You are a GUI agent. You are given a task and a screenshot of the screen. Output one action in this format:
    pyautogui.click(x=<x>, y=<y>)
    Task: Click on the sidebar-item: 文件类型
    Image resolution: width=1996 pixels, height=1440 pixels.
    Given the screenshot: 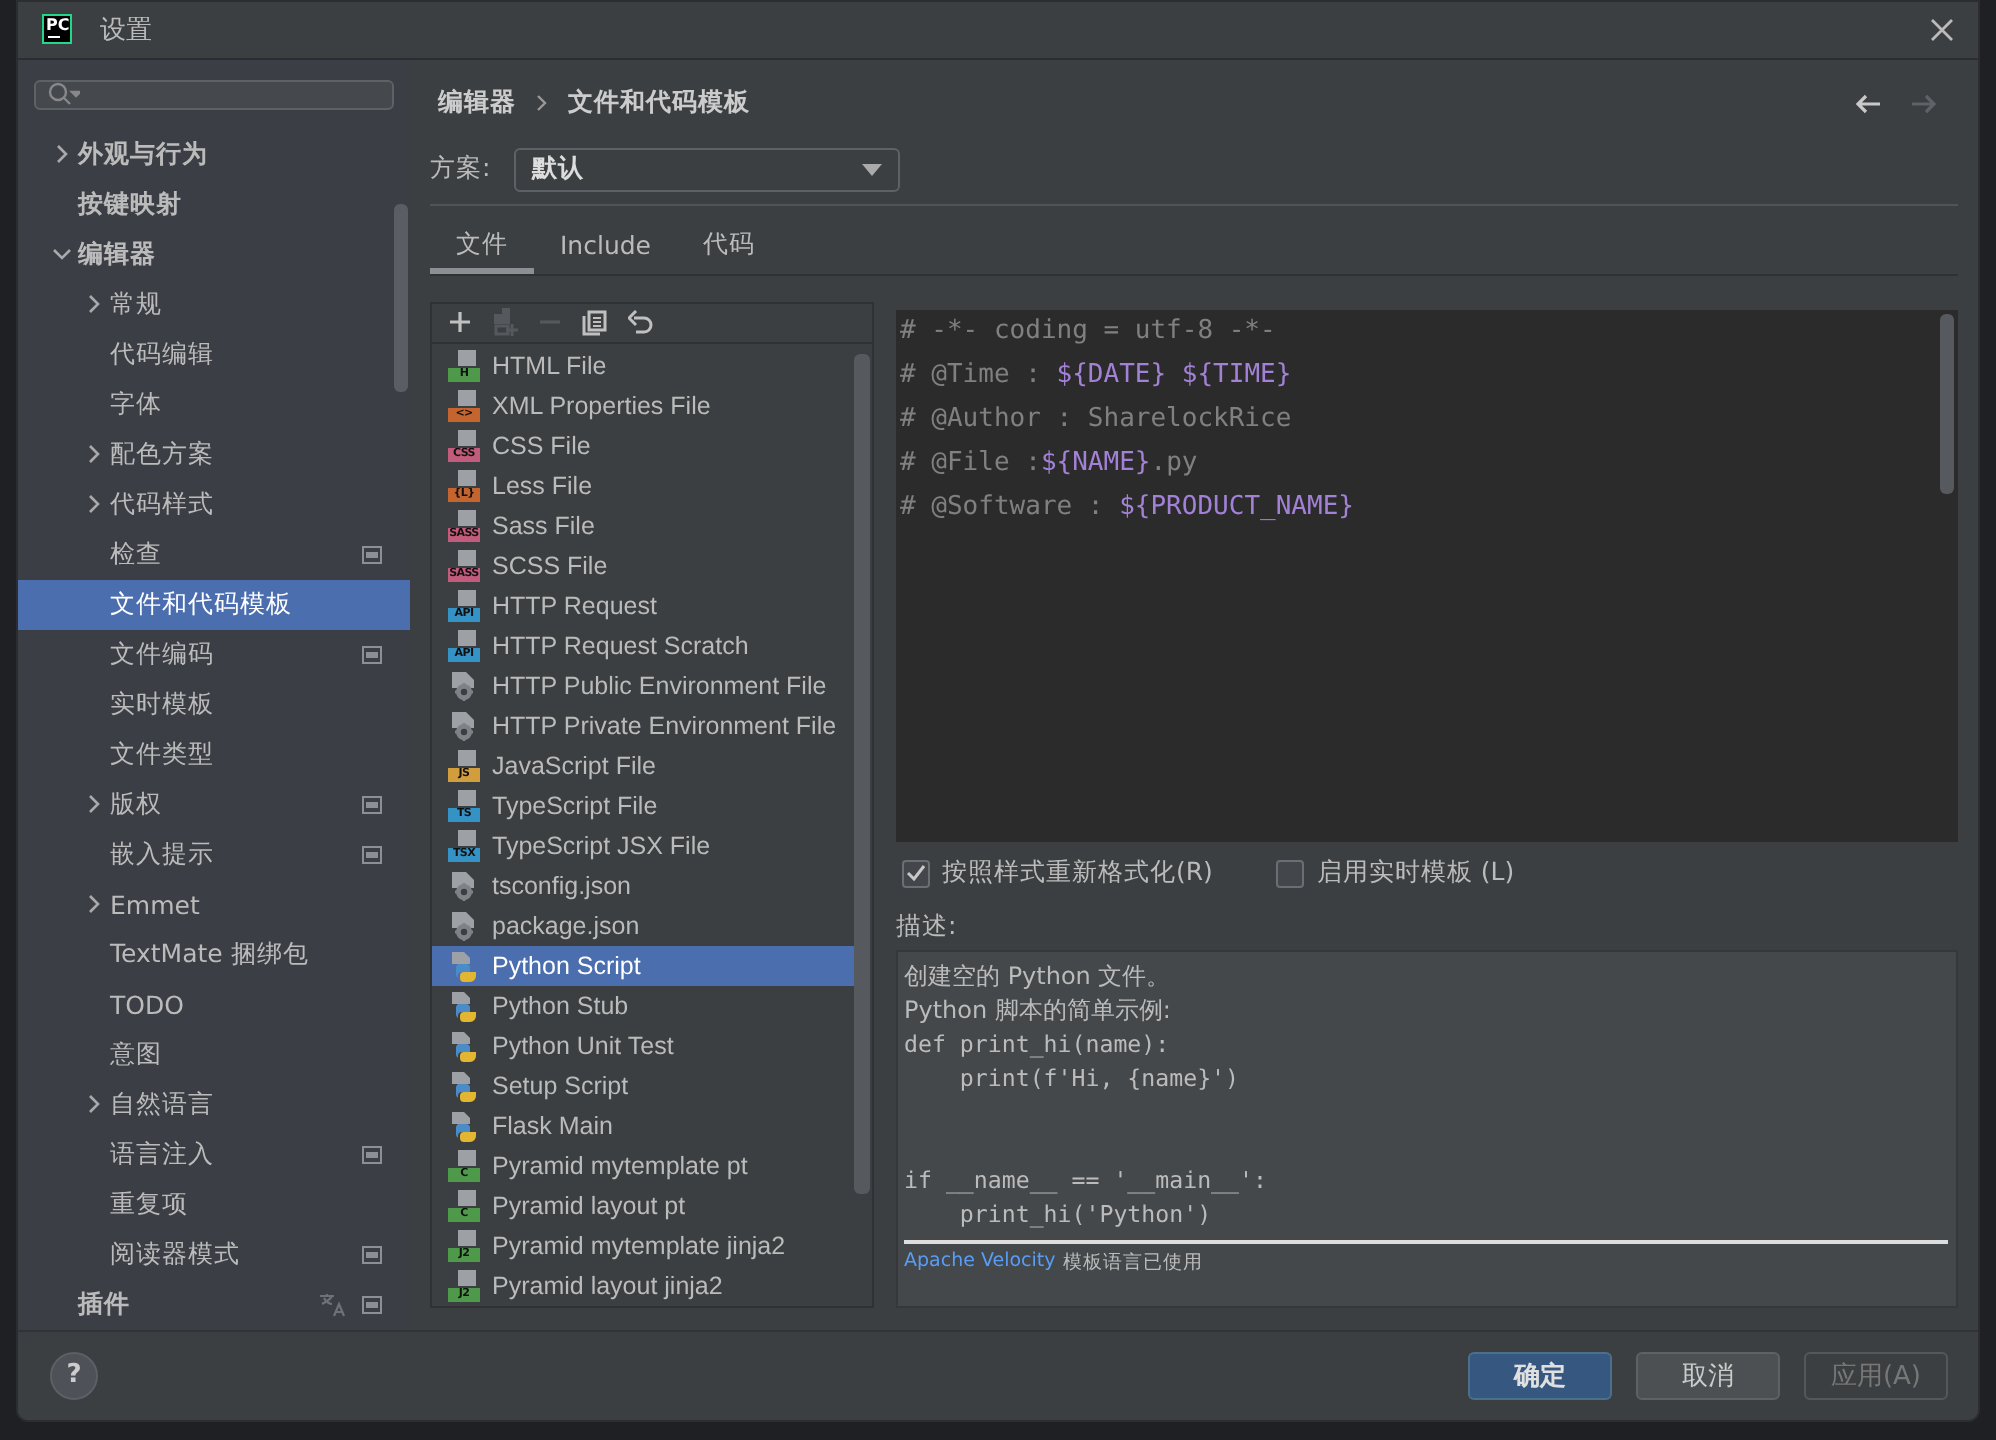 What is the action you would take?
    pyautogui.click(x=214, y=754)
    